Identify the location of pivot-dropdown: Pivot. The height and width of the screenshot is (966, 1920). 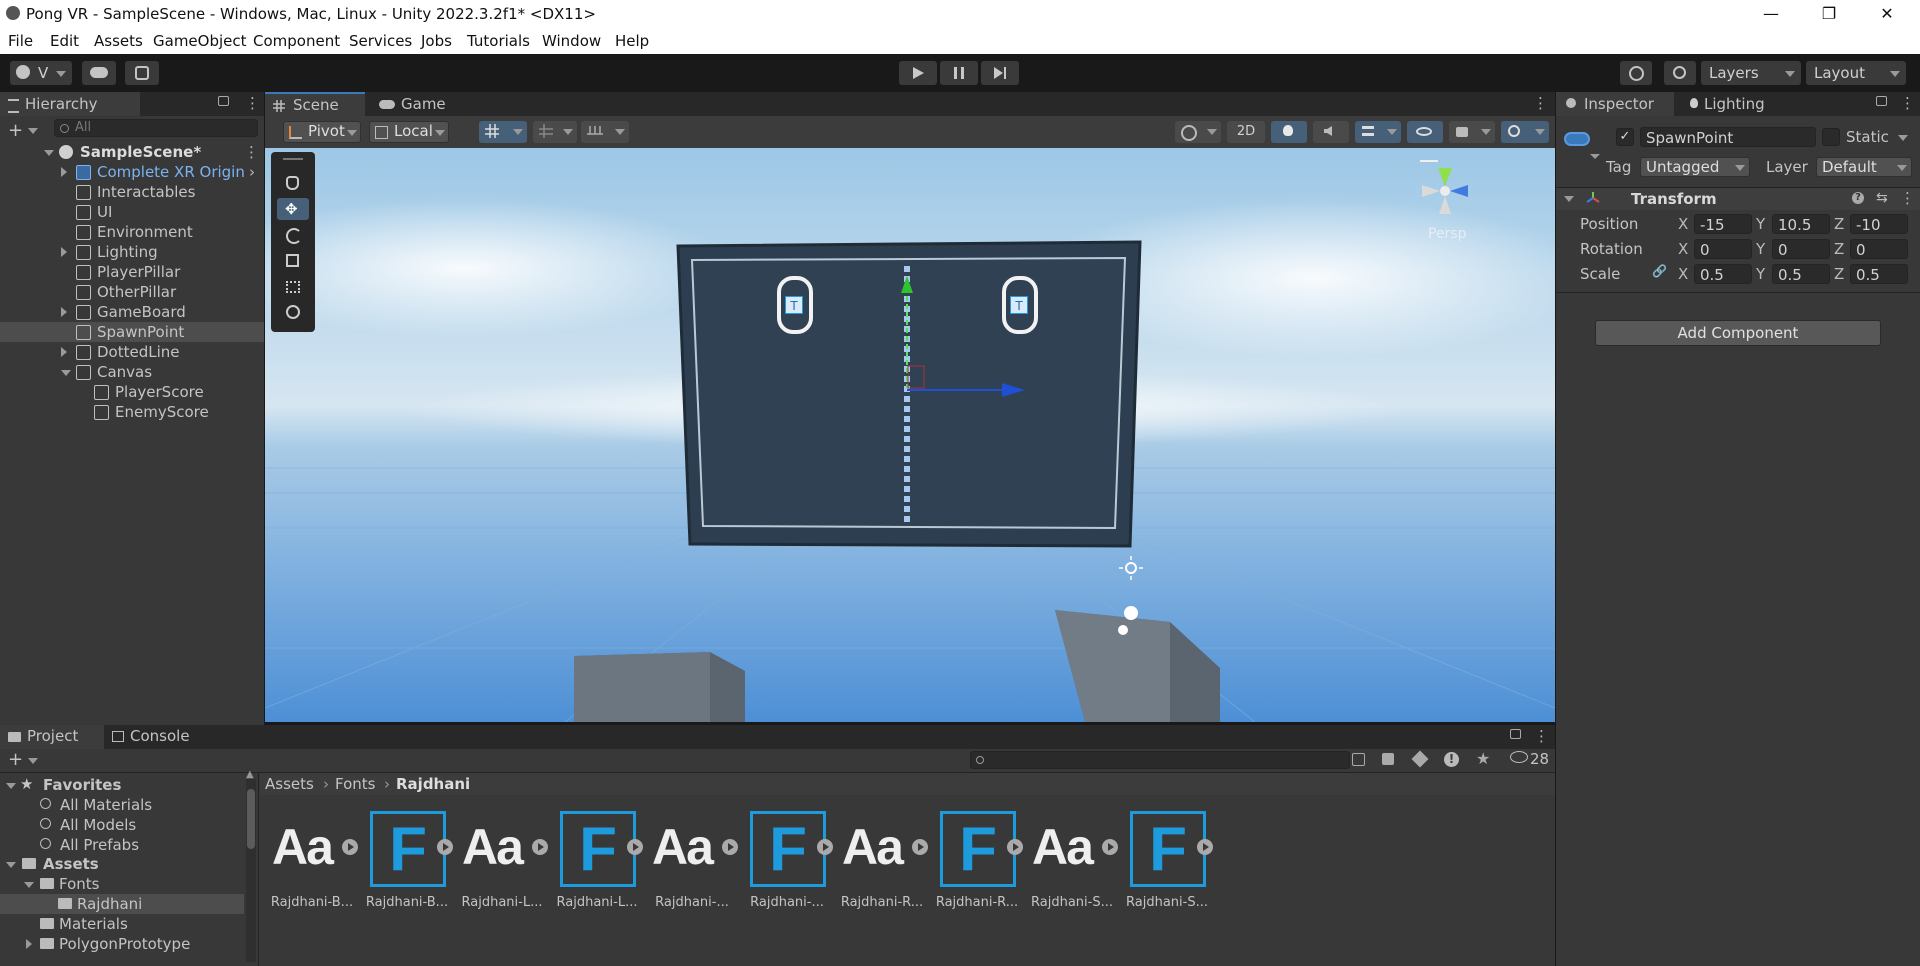
(322, 132).